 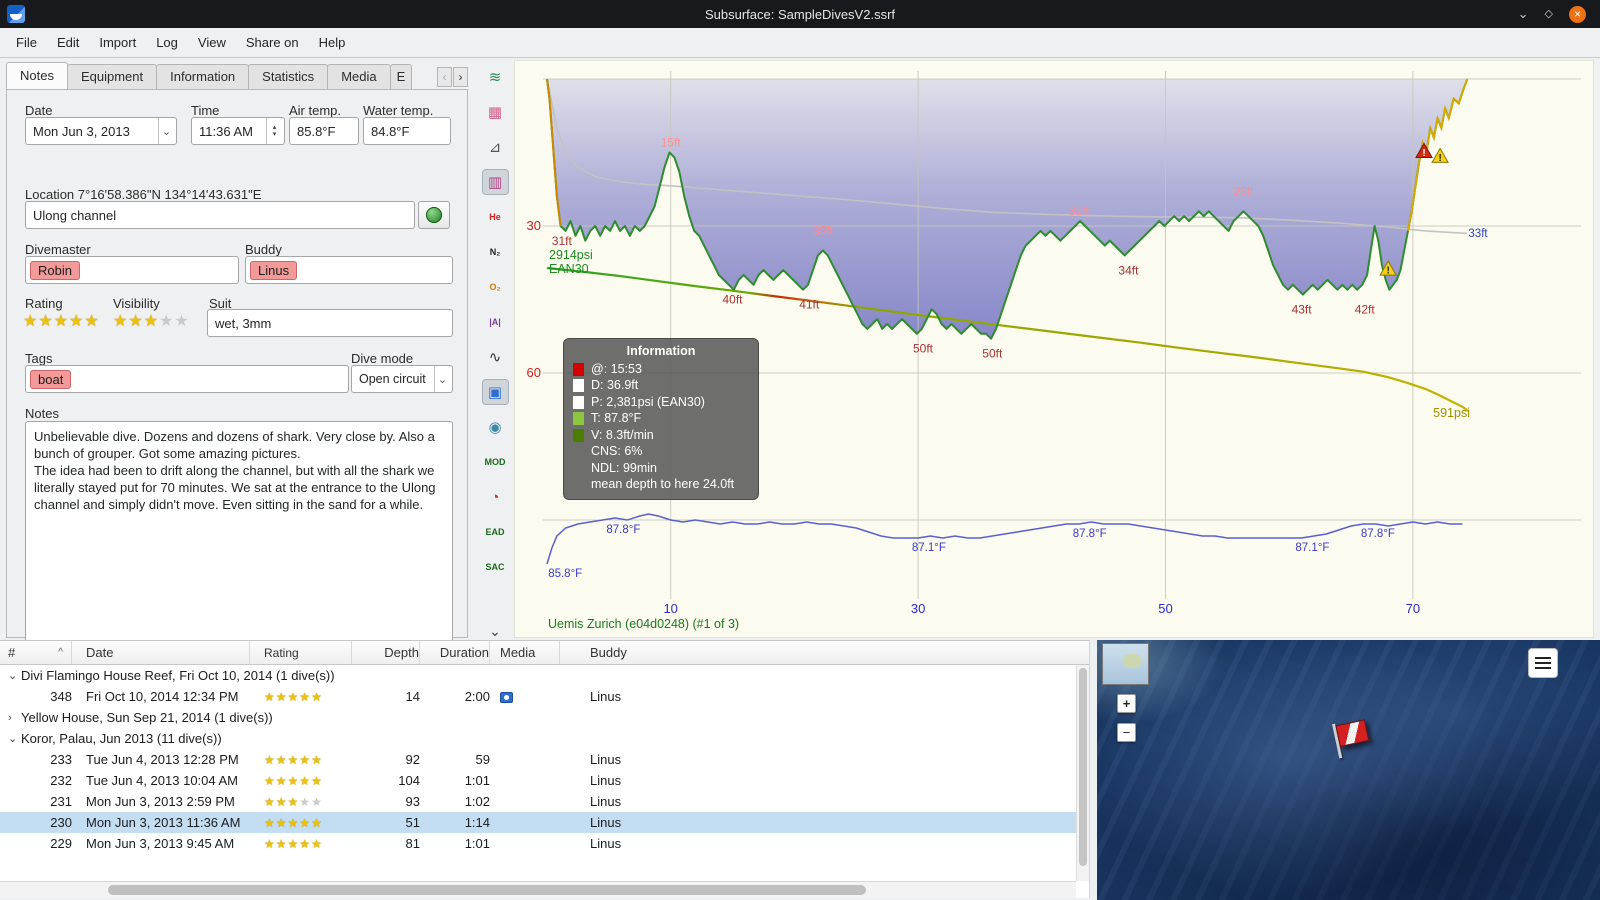 What do you see at coordinates (1549, 14) in the screenshot?
I see `maximize-button: ◇` at bounding box center [1549, 14].